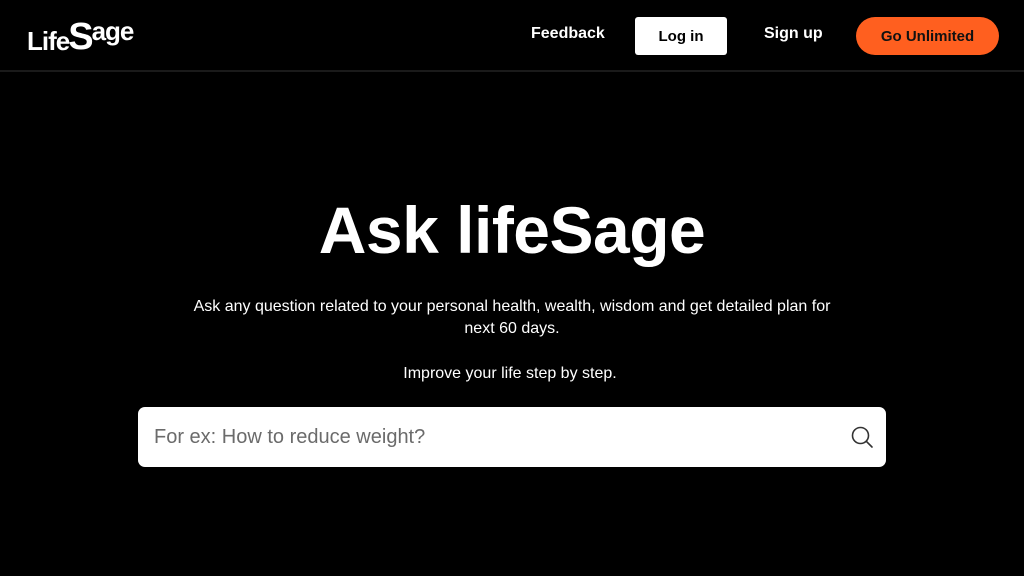 The image size is (1024, 576). Describe the element at coordinates (510, 373) in the screenshot. I see `hero-subtitle: Improve your life step by step.` at that location.